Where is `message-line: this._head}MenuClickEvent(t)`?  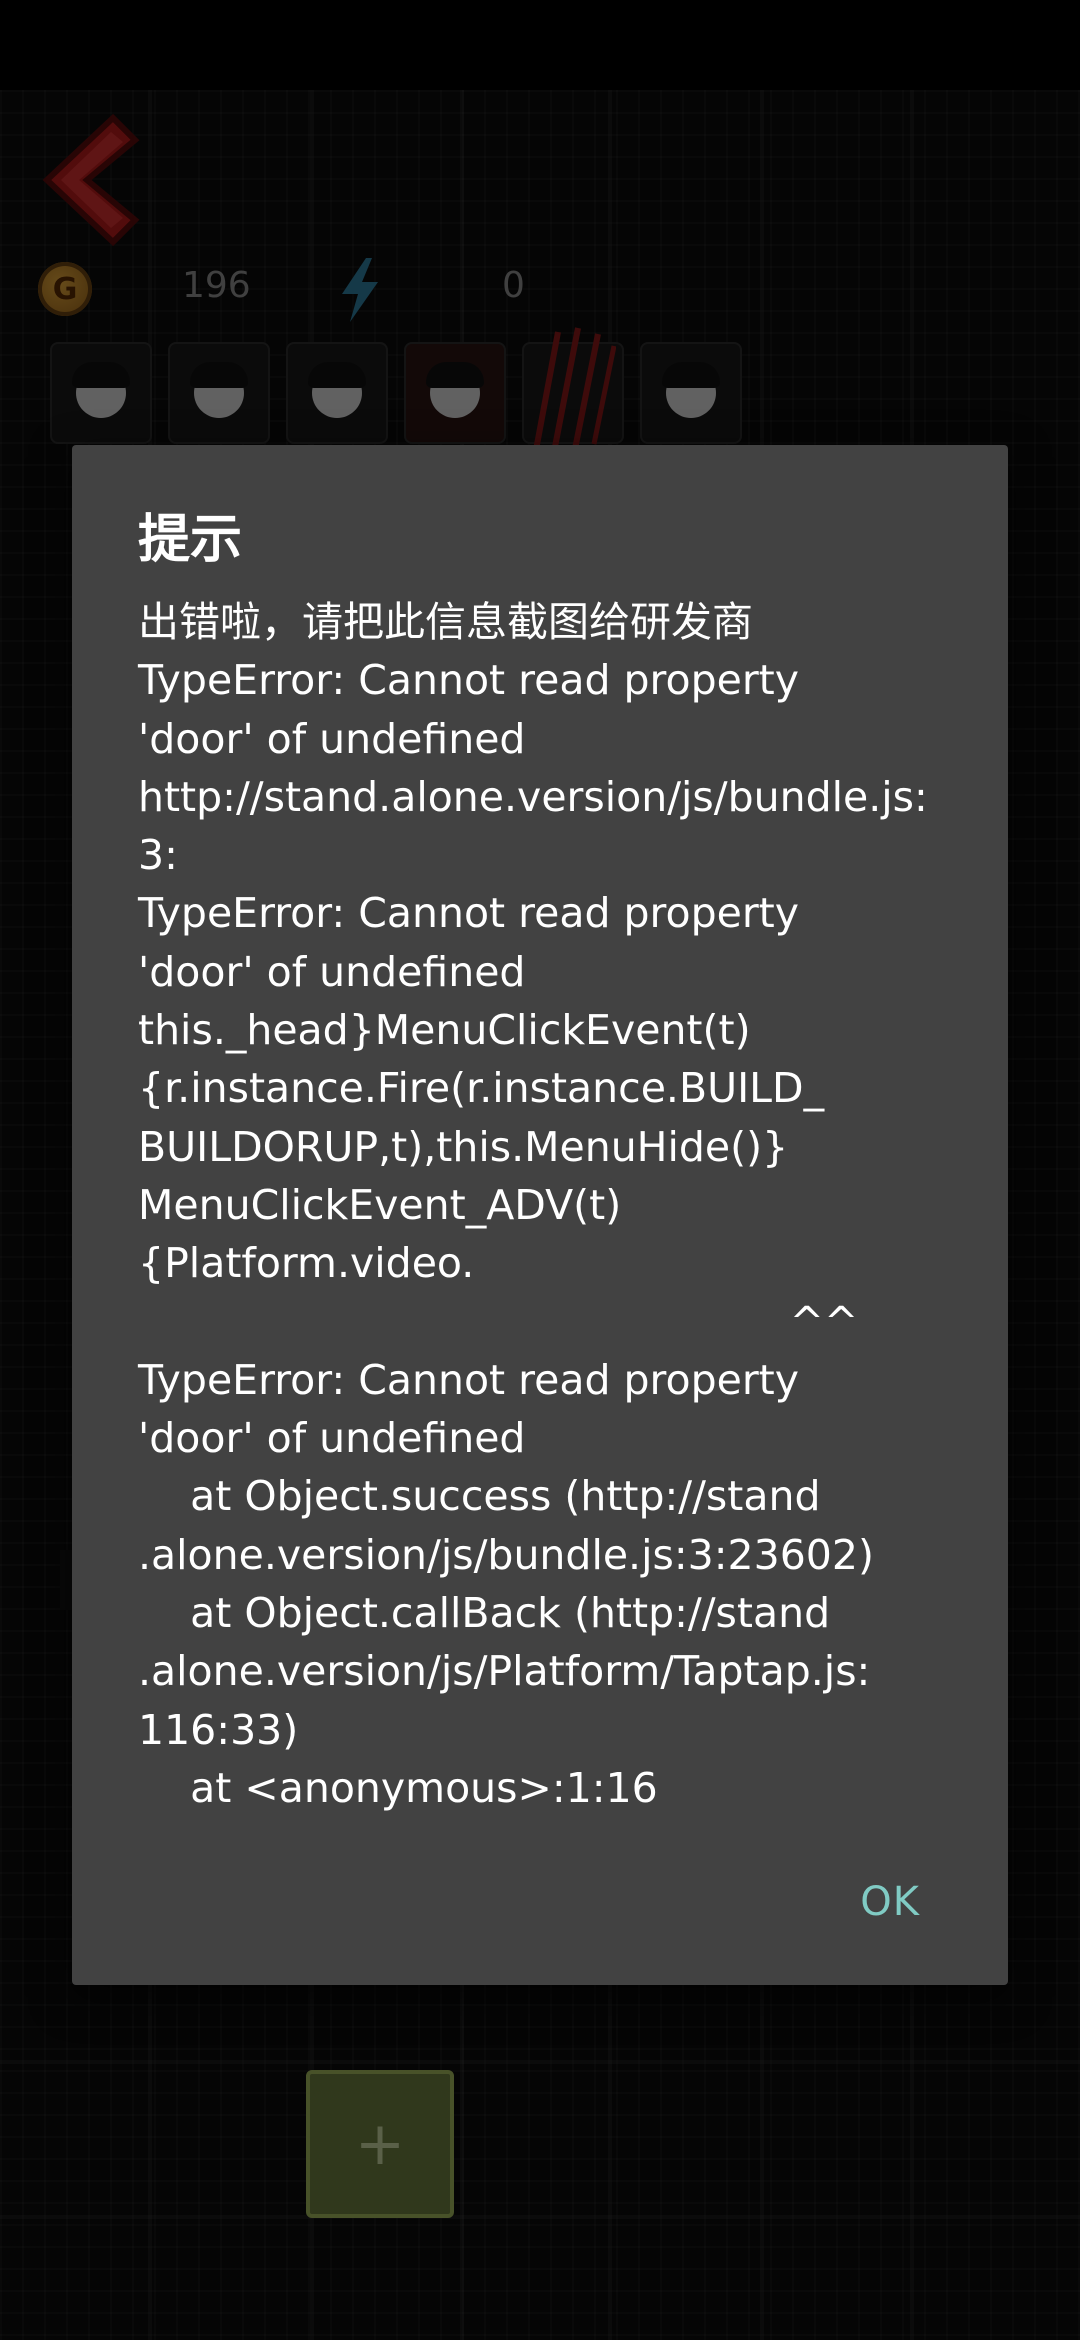 message-line: this._head}MenuClickEvent(t) is located at coordinates (444, 1030).